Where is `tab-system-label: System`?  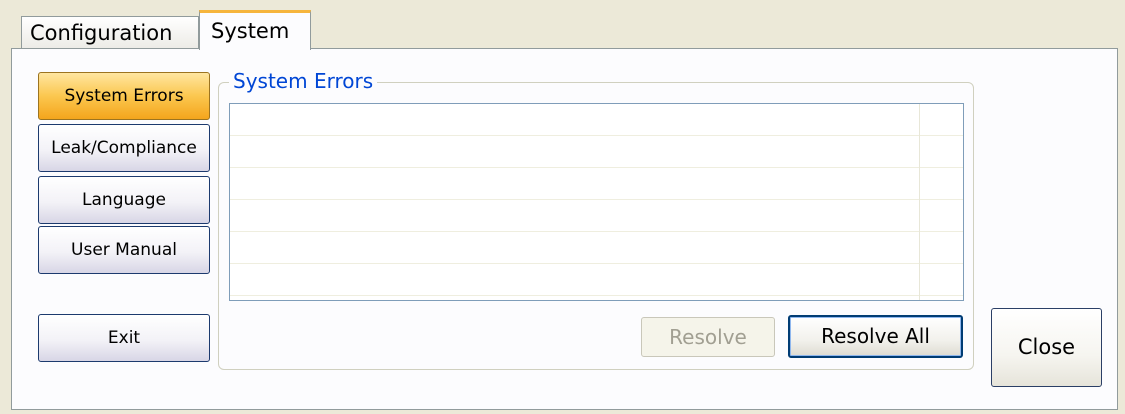 tab-system-label: System is located at coordinates (250, 31).